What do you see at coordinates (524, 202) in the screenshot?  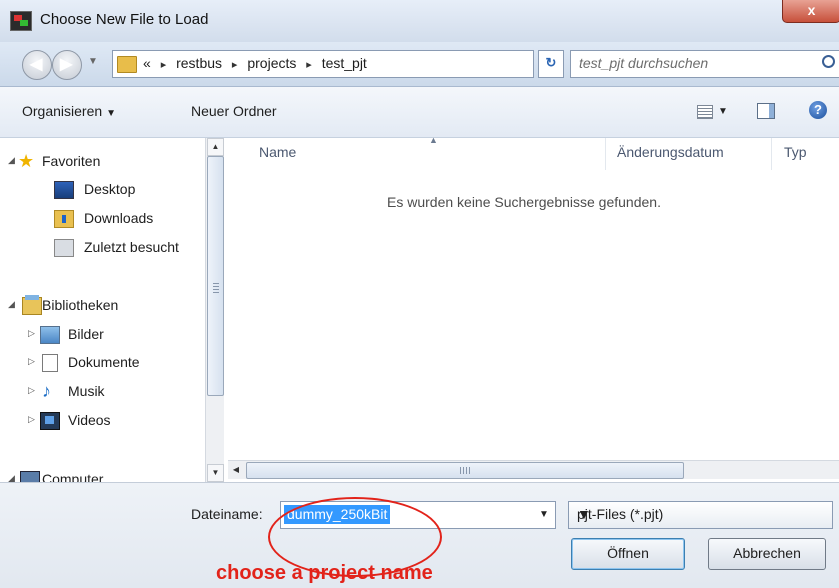 I see `empty-results-message: Es wurden keine Suchergebnisse gefunden.` at bounding box center [524, 202].